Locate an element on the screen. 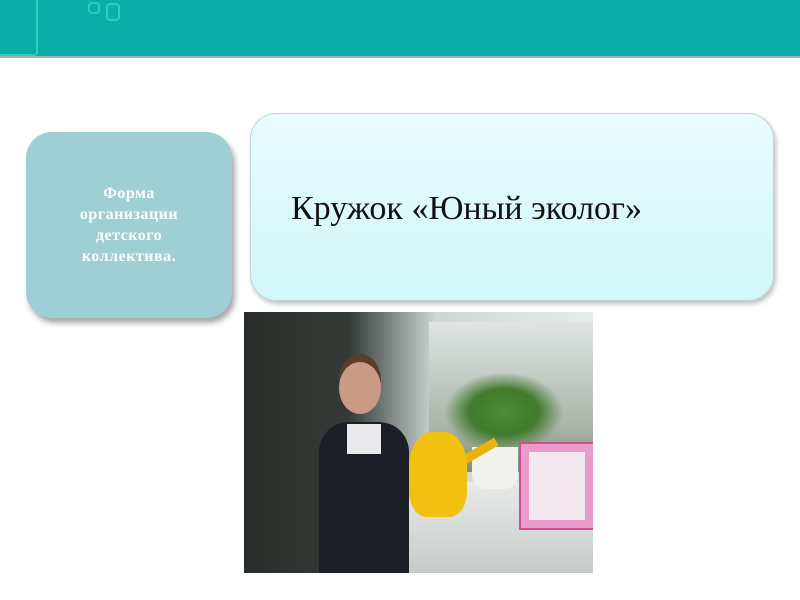  form-organization-text: Форма организации детского коллектива. is located at coordinates (129, 225).